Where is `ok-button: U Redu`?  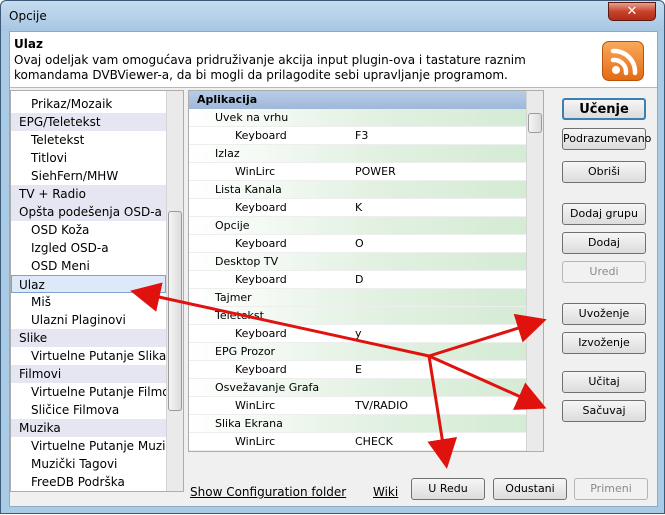
ok-button: U Redu is located at coordinates (448, 489).